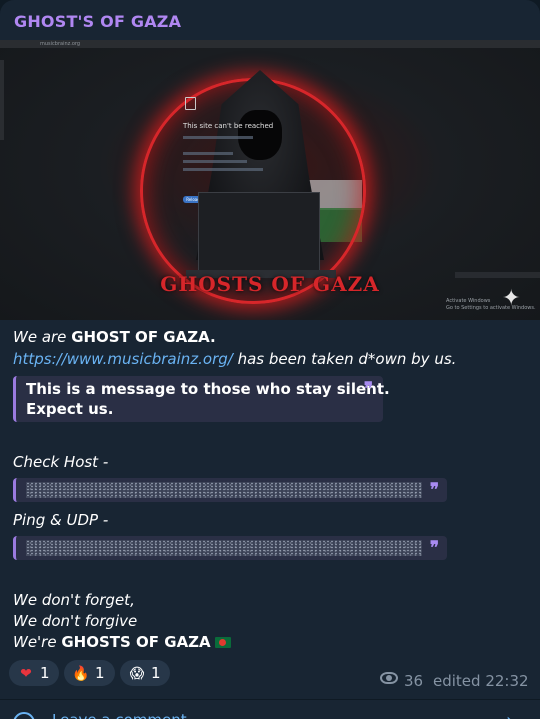 The height and width of the screenshot is (719, 540). Describe the element at coordinates (61, 520) in the screenshot. I see `ping-udp-label: Ping & UDP -` at that location.